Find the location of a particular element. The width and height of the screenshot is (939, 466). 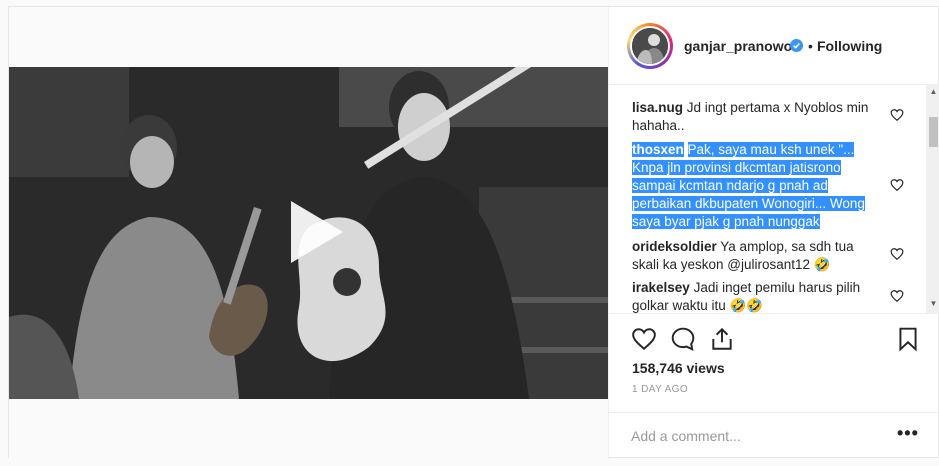

view-count: 158,746 views is located at coordinates (678, 368).